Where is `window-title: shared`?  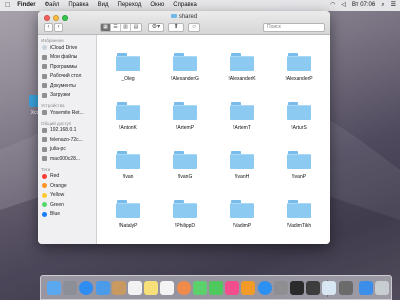
window-title: shared is located at coordinates (184, 17).